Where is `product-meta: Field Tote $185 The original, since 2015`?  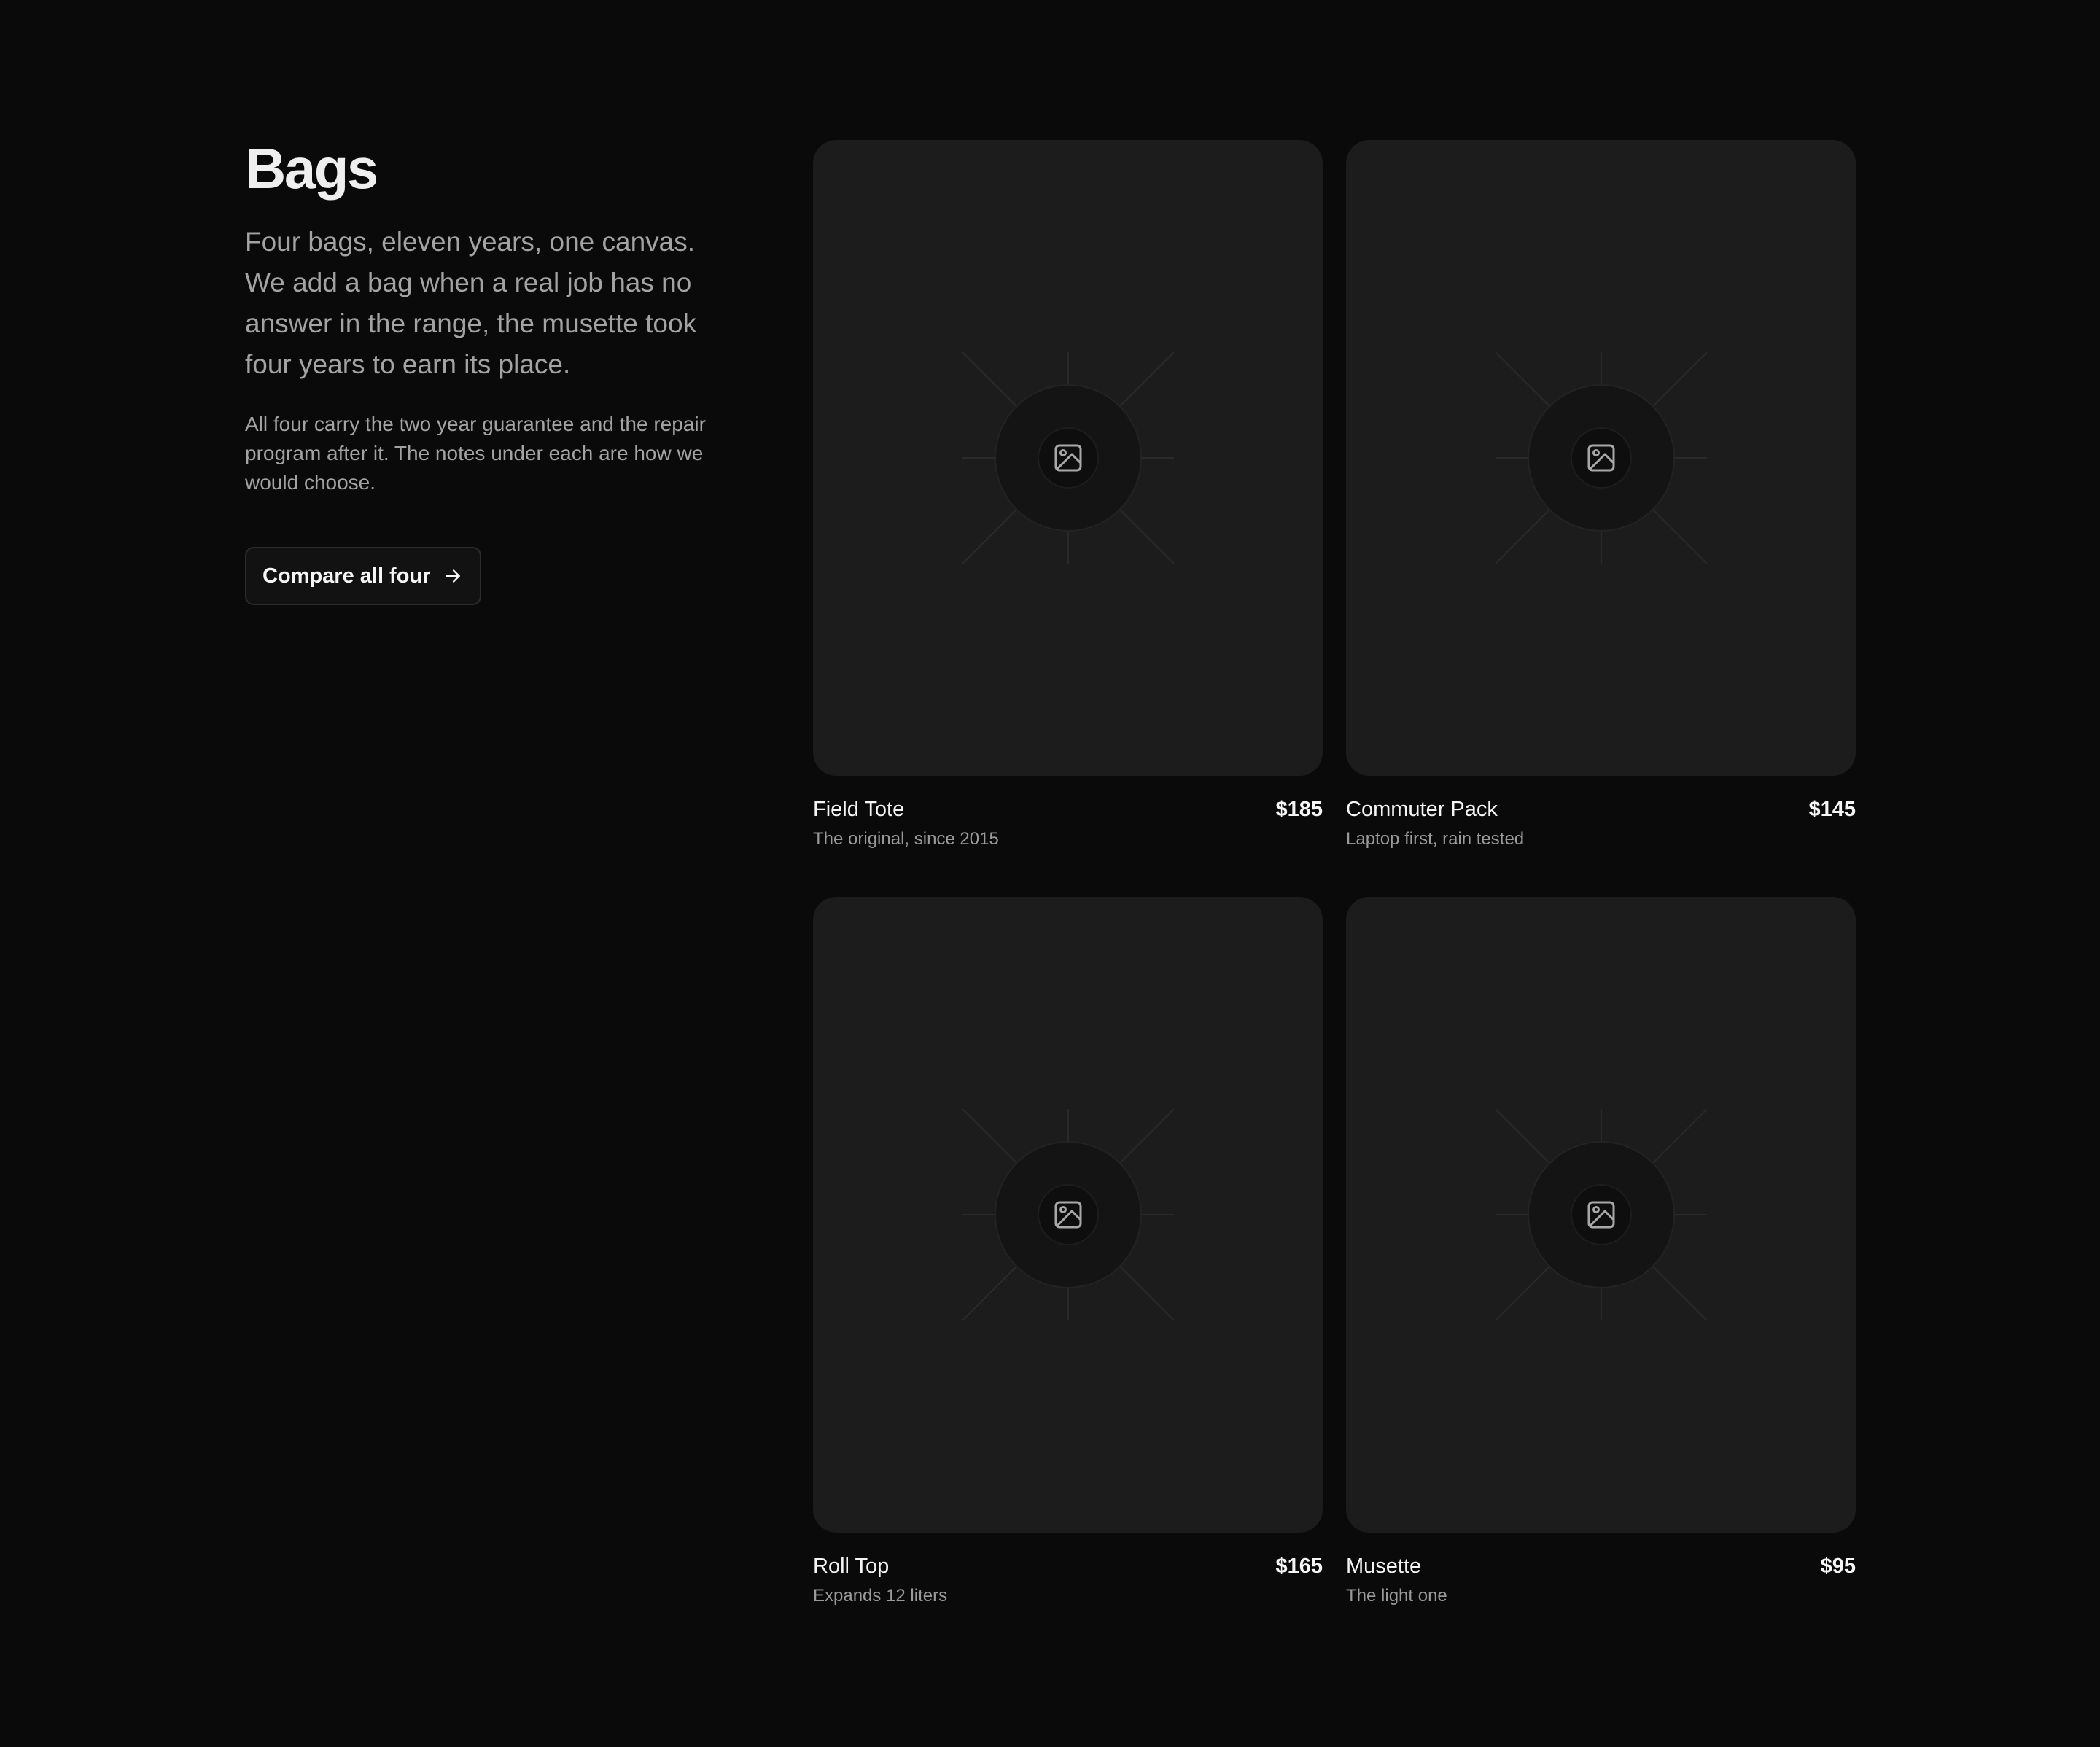
product-meta: Field Tote $185 The original, since 2015 is located at coordinates (1068, 825).